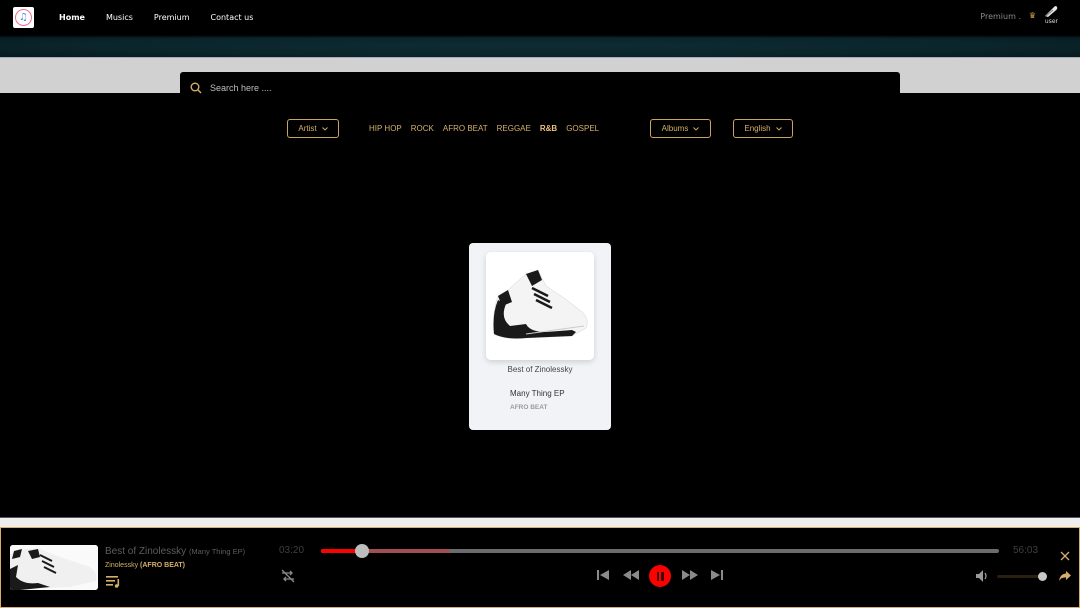  I want to click on close-icon, so click(1065, 556).